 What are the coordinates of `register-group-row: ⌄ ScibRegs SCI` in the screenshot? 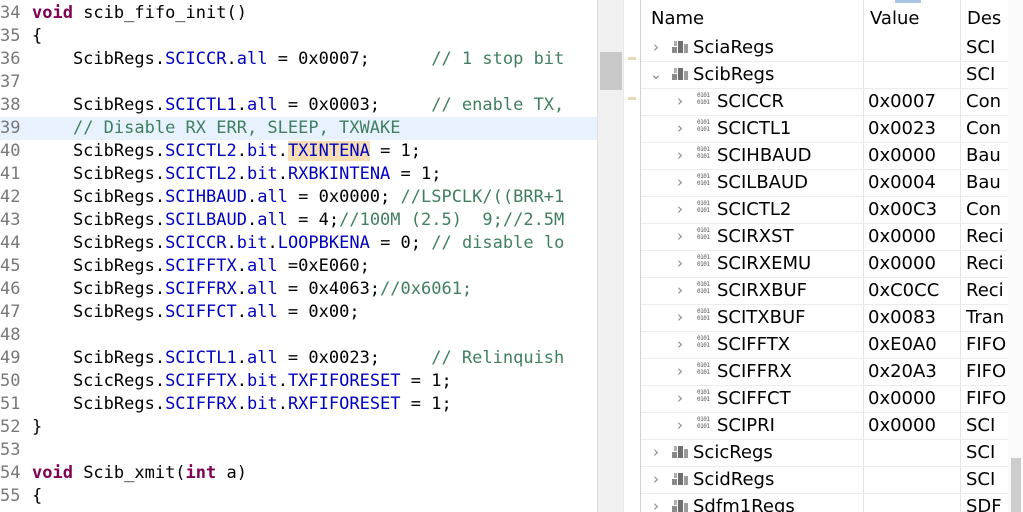 It's located at (832, 75).